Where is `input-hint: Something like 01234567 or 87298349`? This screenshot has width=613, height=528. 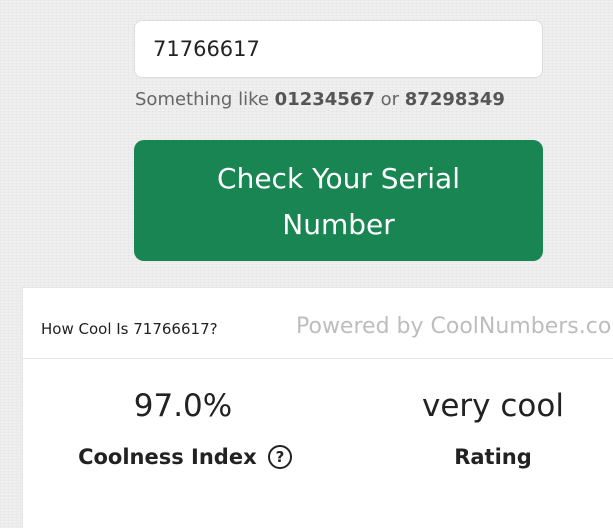
input-hint: Something like 01234567 or 87298349 is located at coordinates (370, 100).